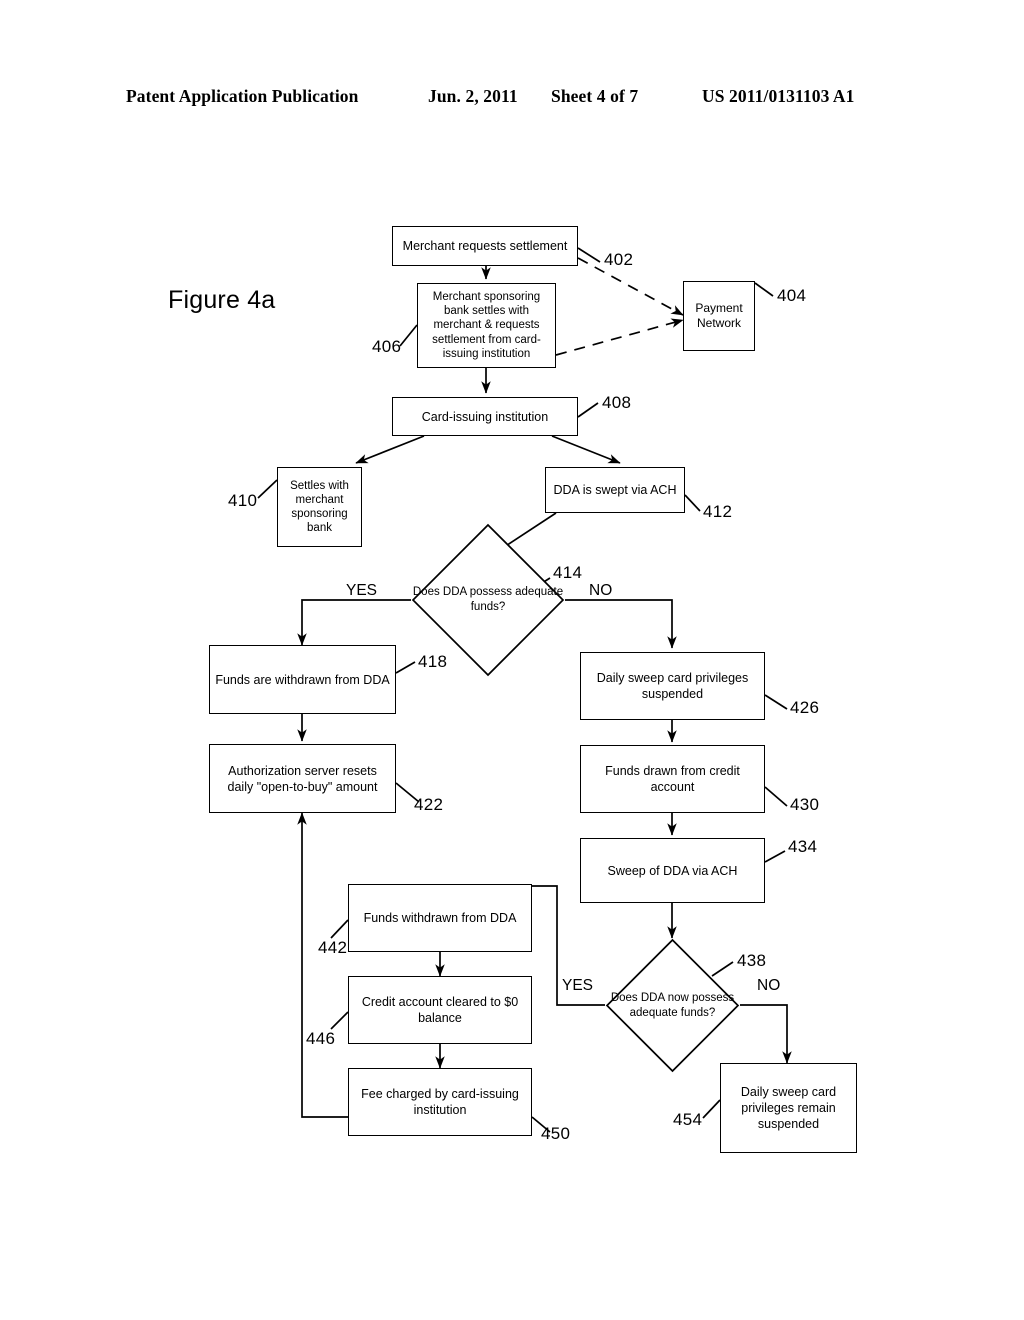  I want to click on node-decision-dda-now-possess-adequate-funds: Does DDA now possess adequate funds?, so click(672, 1005).